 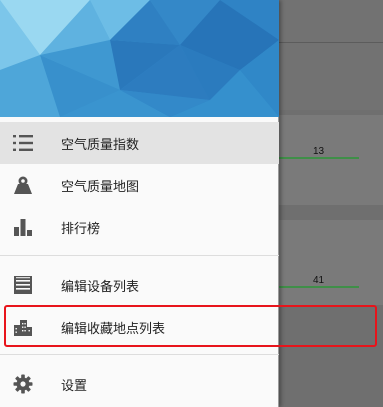 I want to click on list-icon, so click(x=23, y=143).